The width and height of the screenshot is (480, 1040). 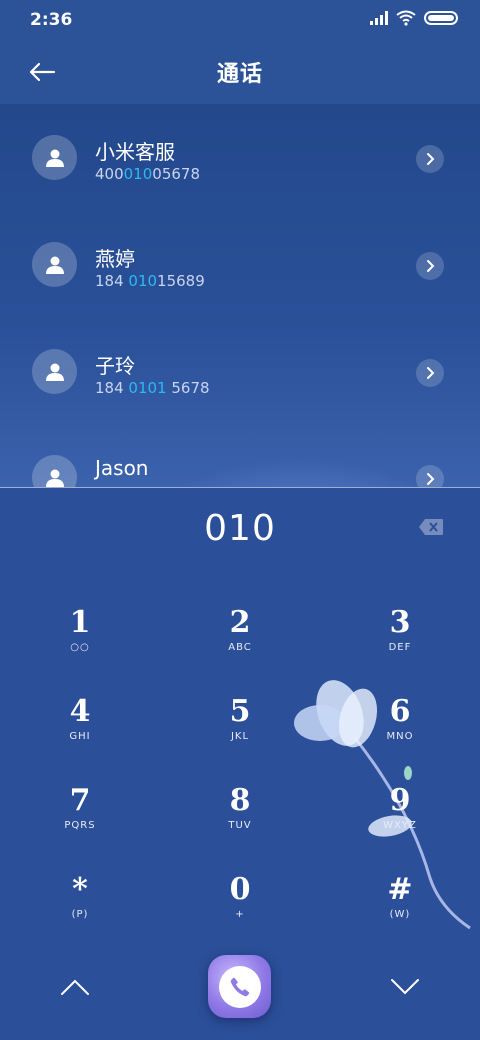 What do you see at coordinates (240, 730) in the screenshot?
I see `key-5: 5 JKL` at bounding box center [240, 730].